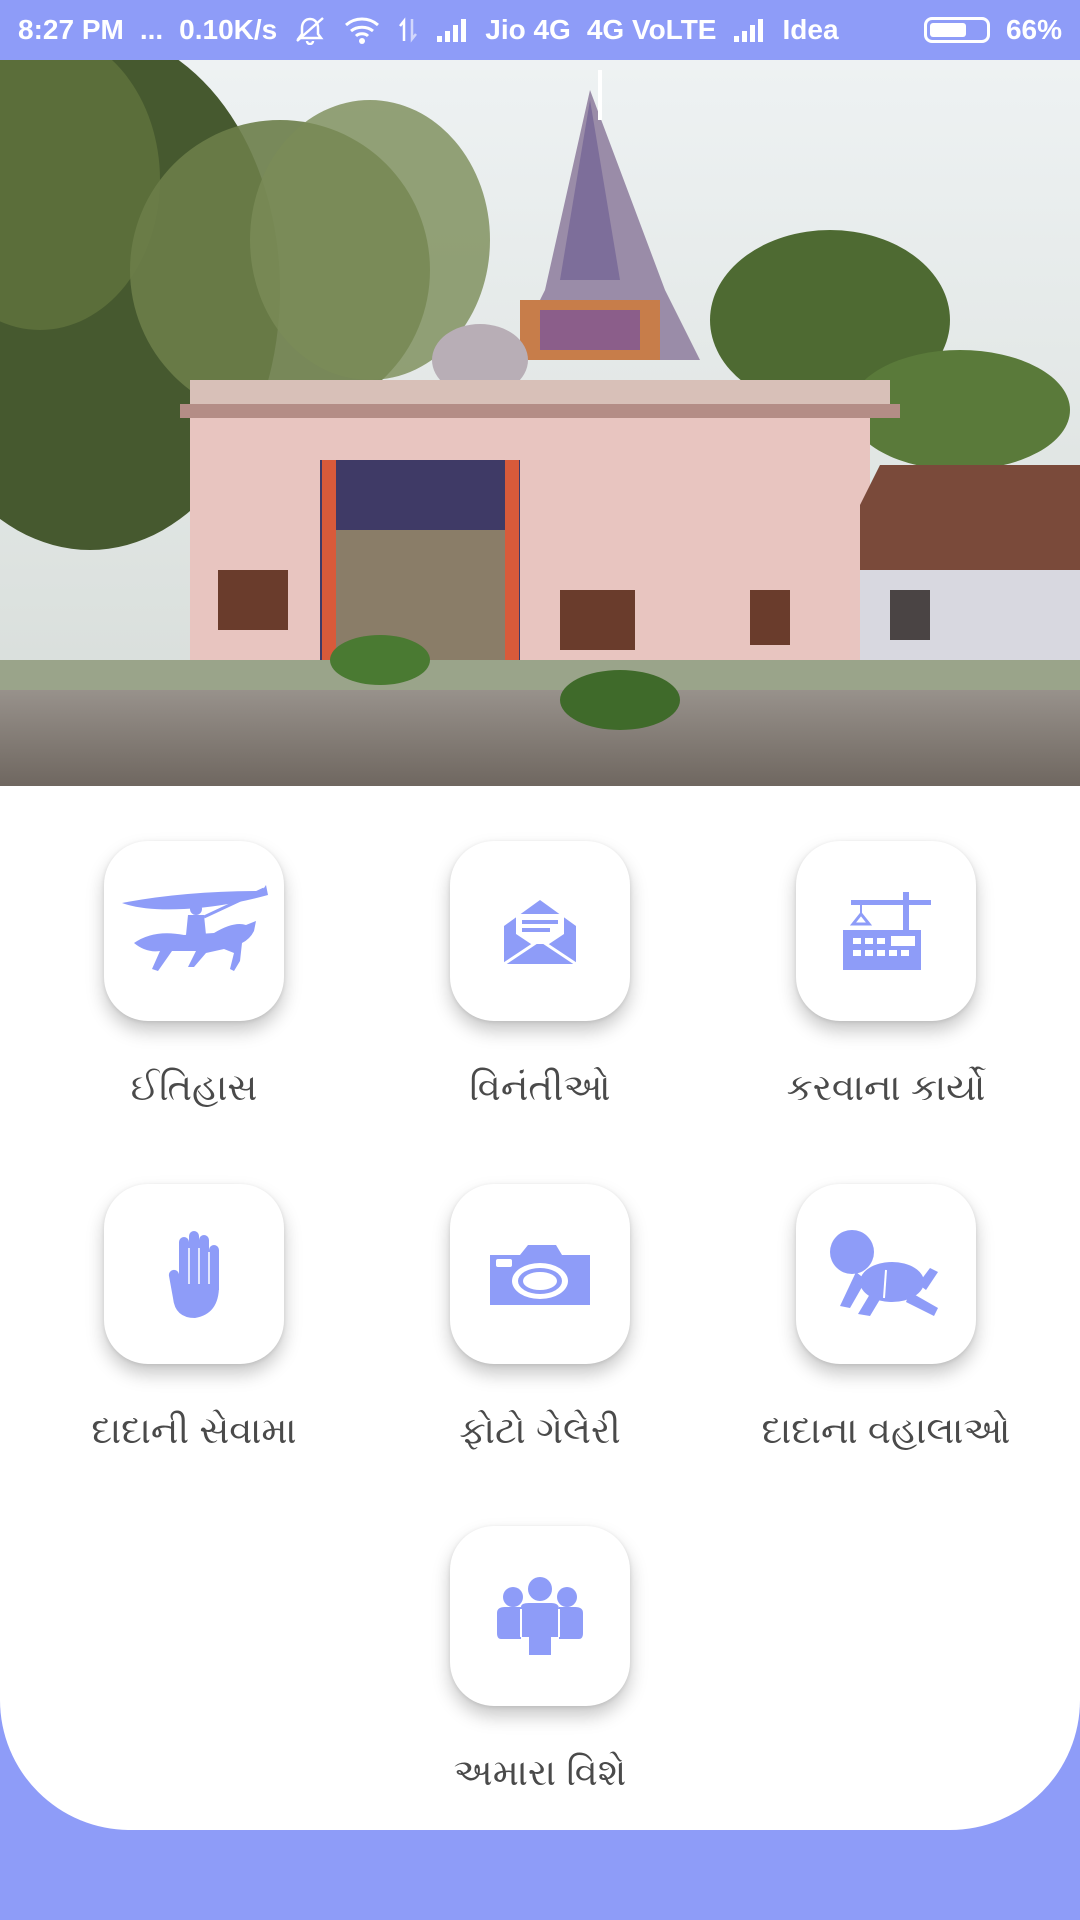 This screenshot has height=1920, width=1080. What do you see at coordinates (540, 1087) in the screenshot?
I see `menu-label-requests: વિનંતીઓ` at bounding box center [540, 1087].